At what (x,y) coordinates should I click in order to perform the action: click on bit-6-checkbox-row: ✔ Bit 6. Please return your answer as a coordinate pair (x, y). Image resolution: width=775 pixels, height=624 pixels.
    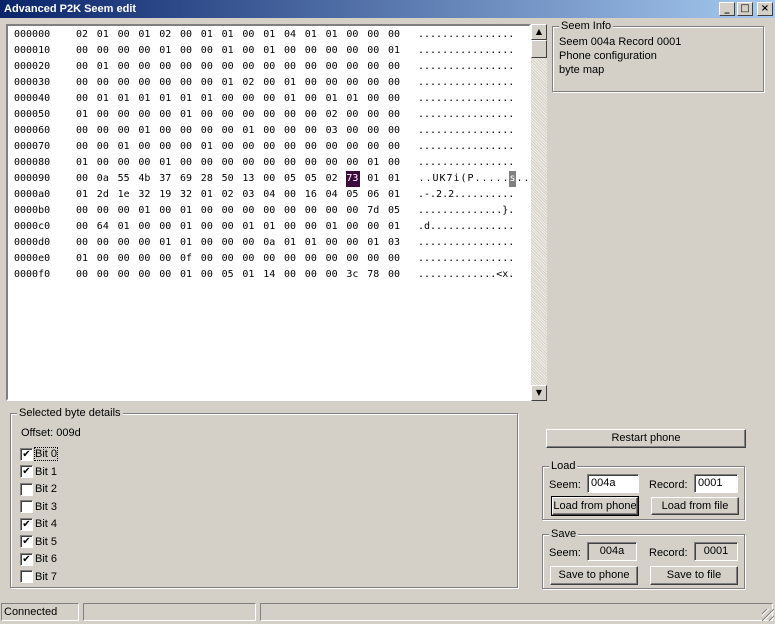
    Looking at the image, I should click on (38, 559).